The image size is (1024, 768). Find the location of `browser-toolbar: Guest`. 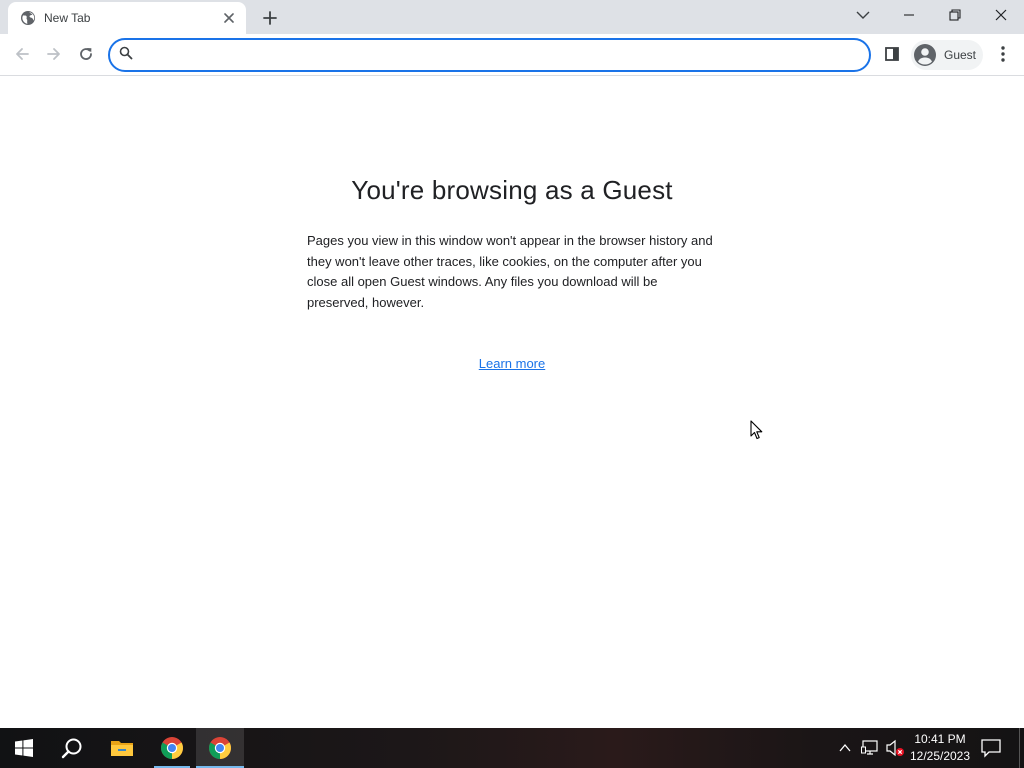

browser-toolbar: Guest is located at coordinates (512, 55).